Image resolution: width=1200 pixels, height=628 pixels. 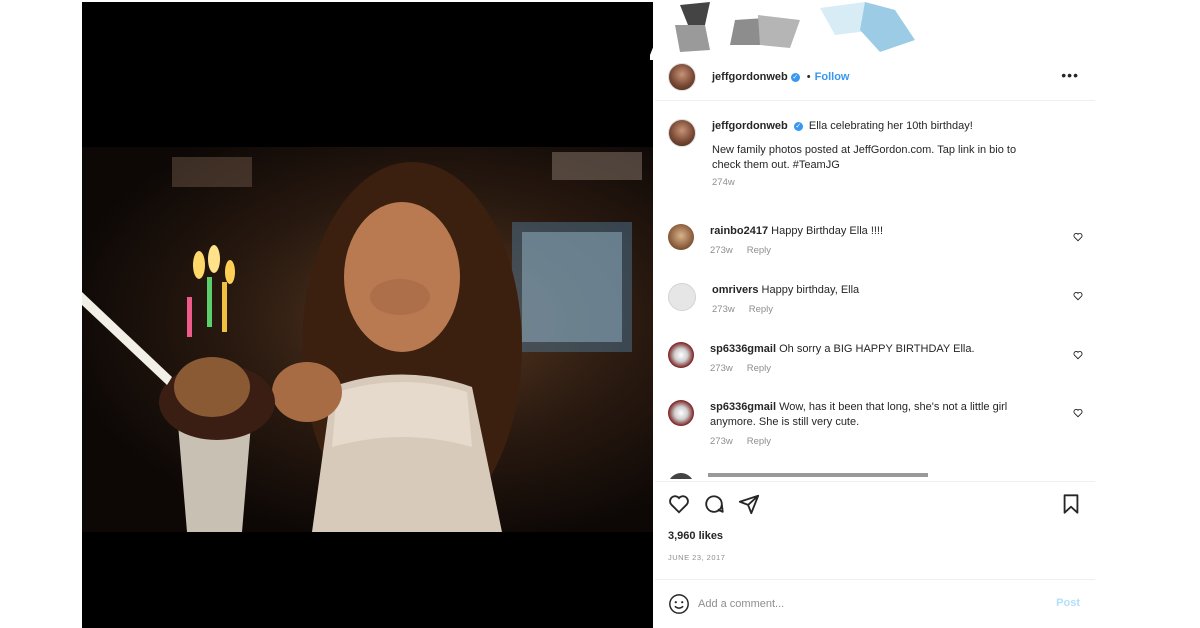 What do you see at coordinates (890, 126) in the screenshot?
I see `caption-text-line1: Ella celebrating her 10th birthday!` at bounding box center [890, 126].